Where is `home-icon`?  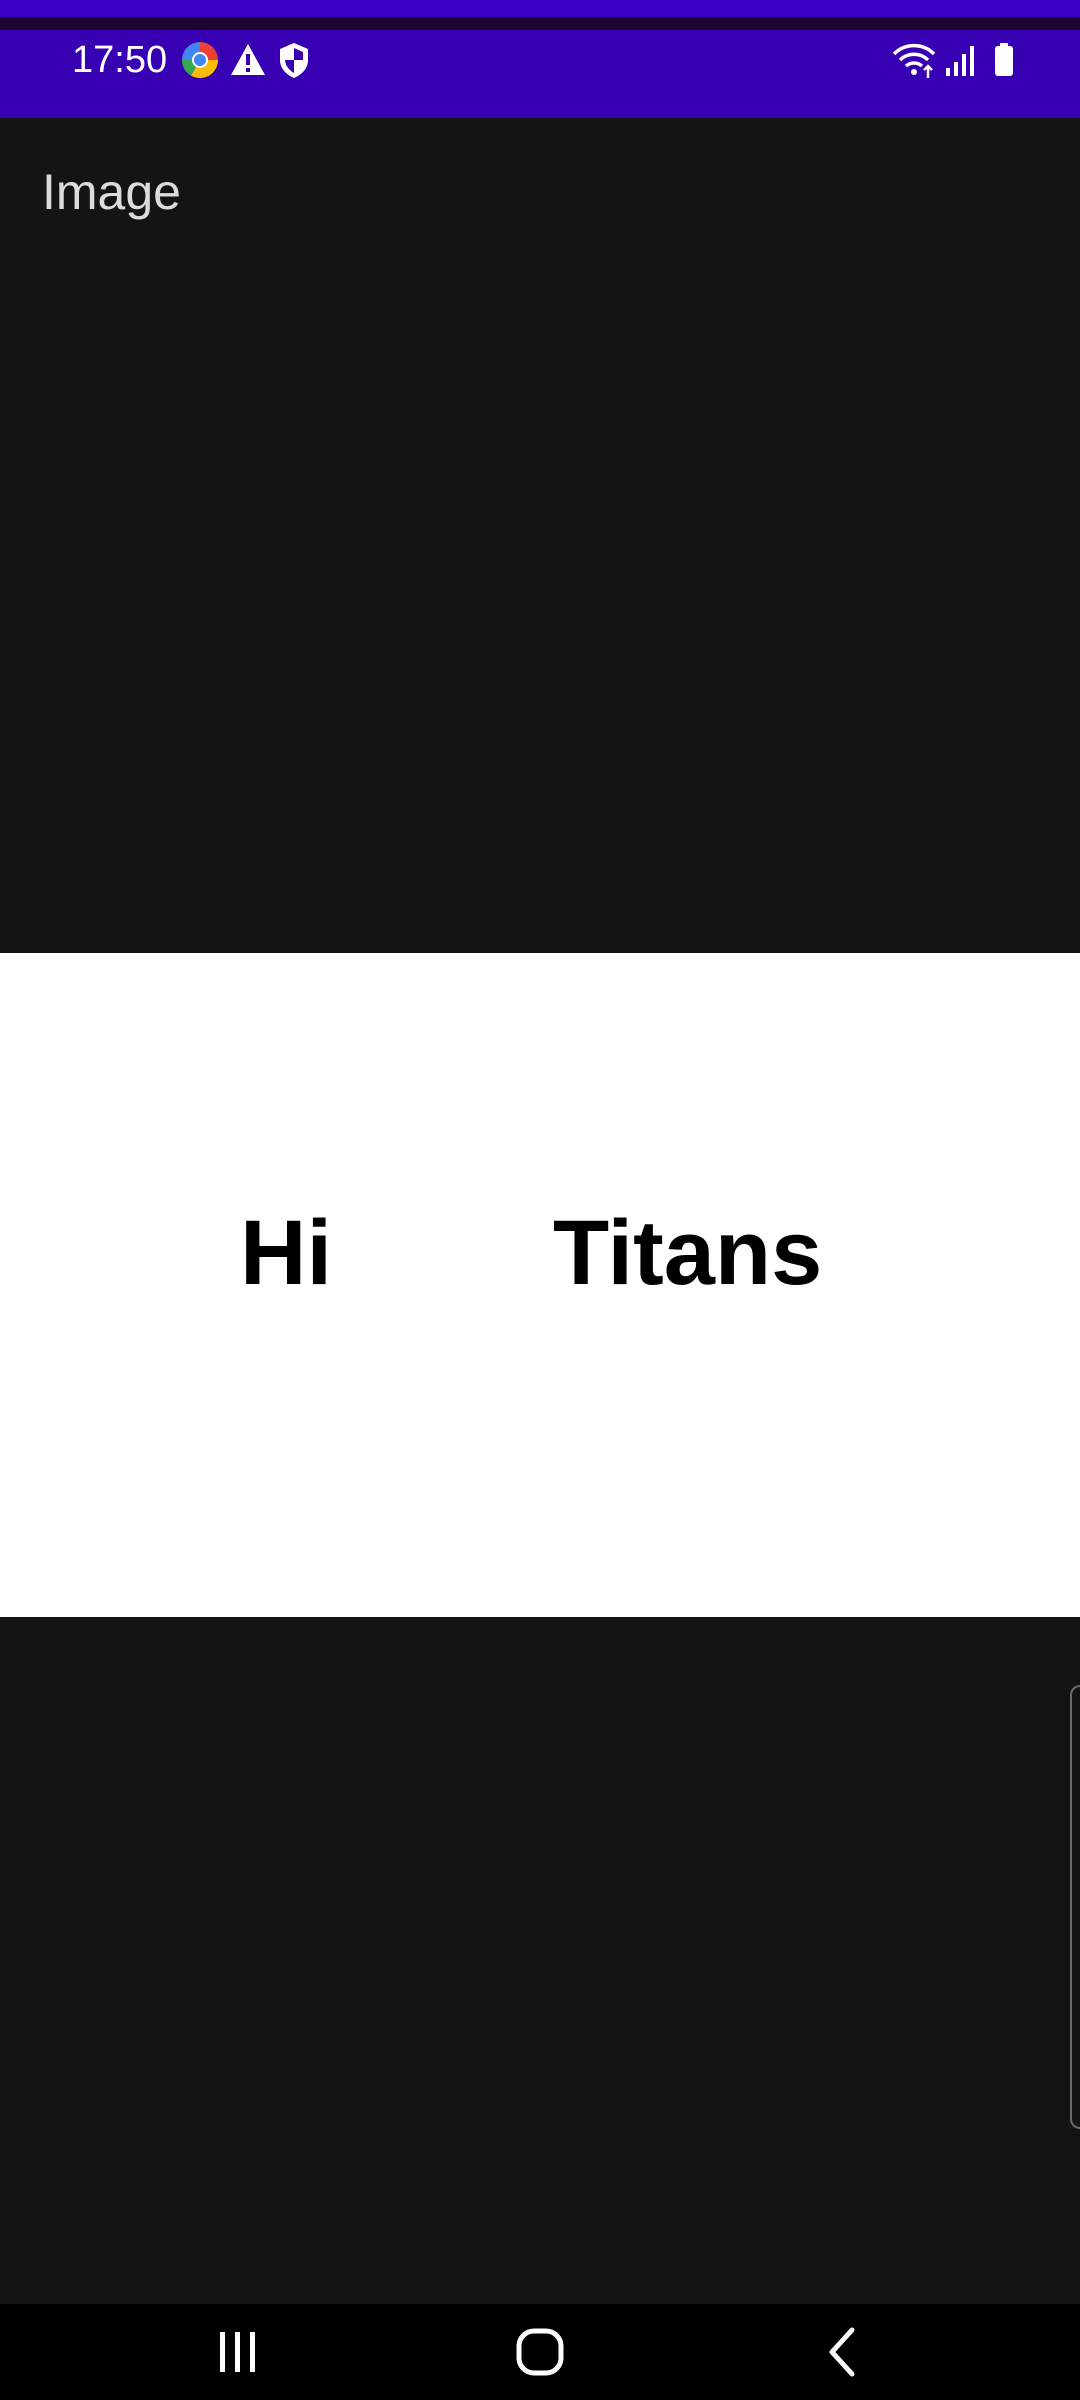 home-icon is located at coordinates (540, 2352).